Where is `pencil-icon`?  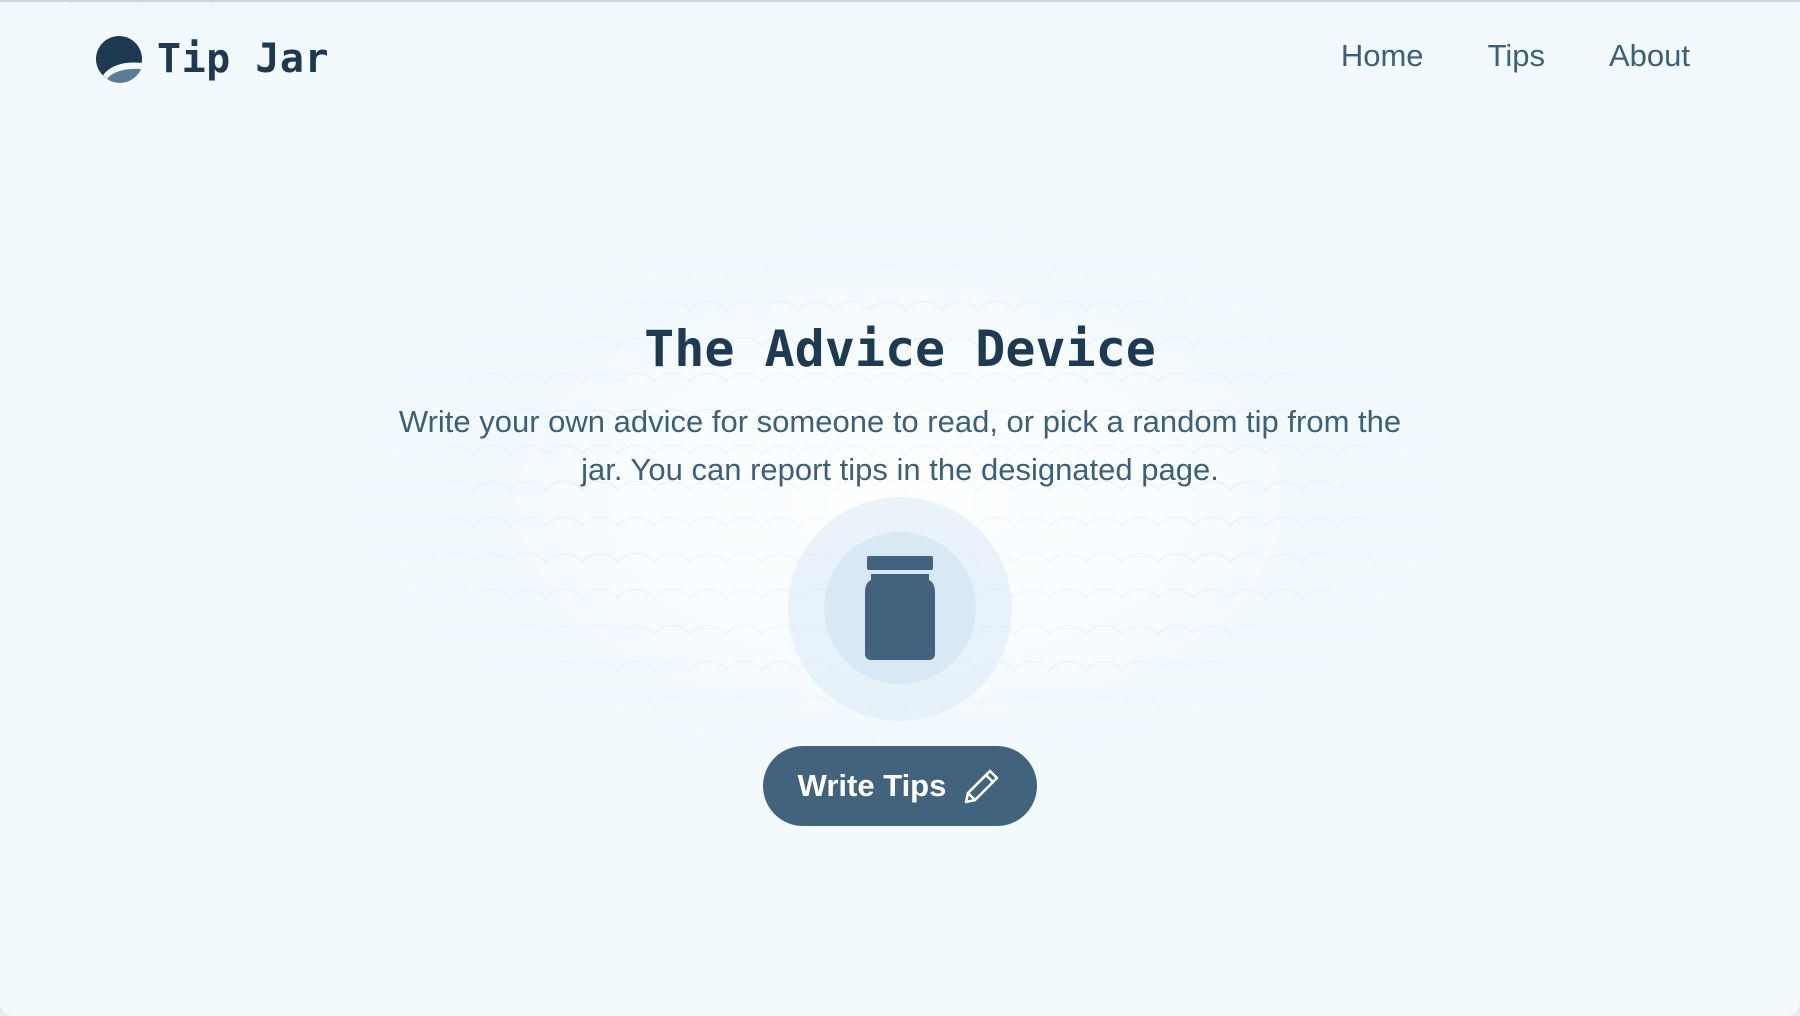
pencil-icon is located at coordinates (982, 786).